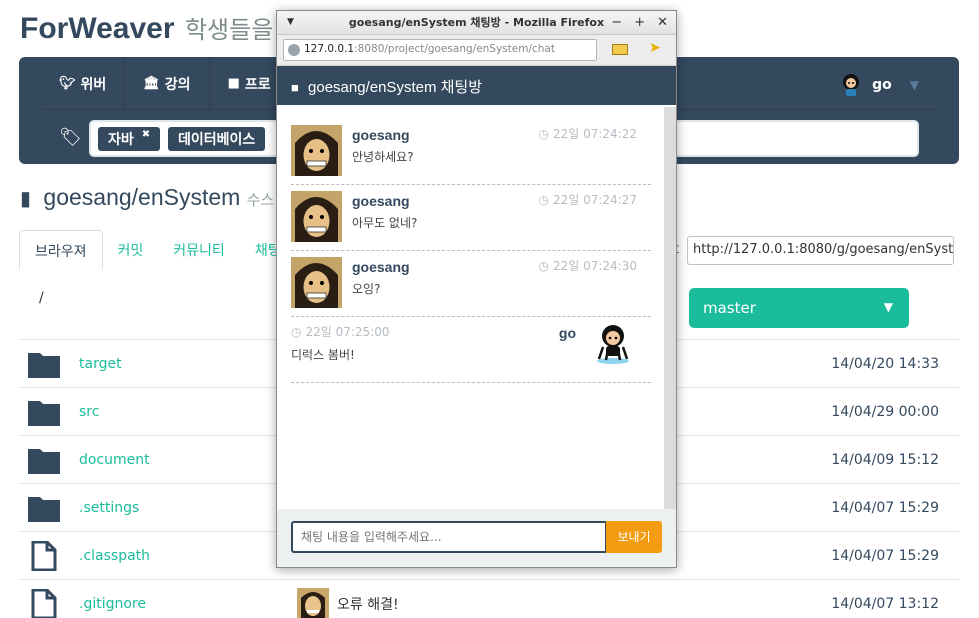 Image resolution: width=979 pixels, height=618 pixels. I want to click on tag-chip: 데이터베이스, so click(217, 139).